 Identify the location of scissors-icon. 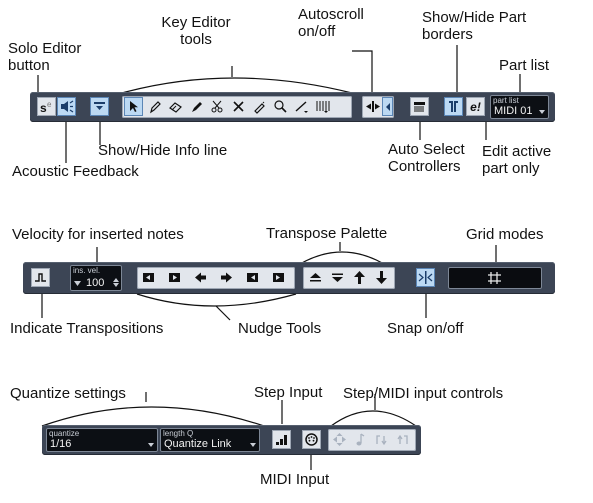
(217, 106).